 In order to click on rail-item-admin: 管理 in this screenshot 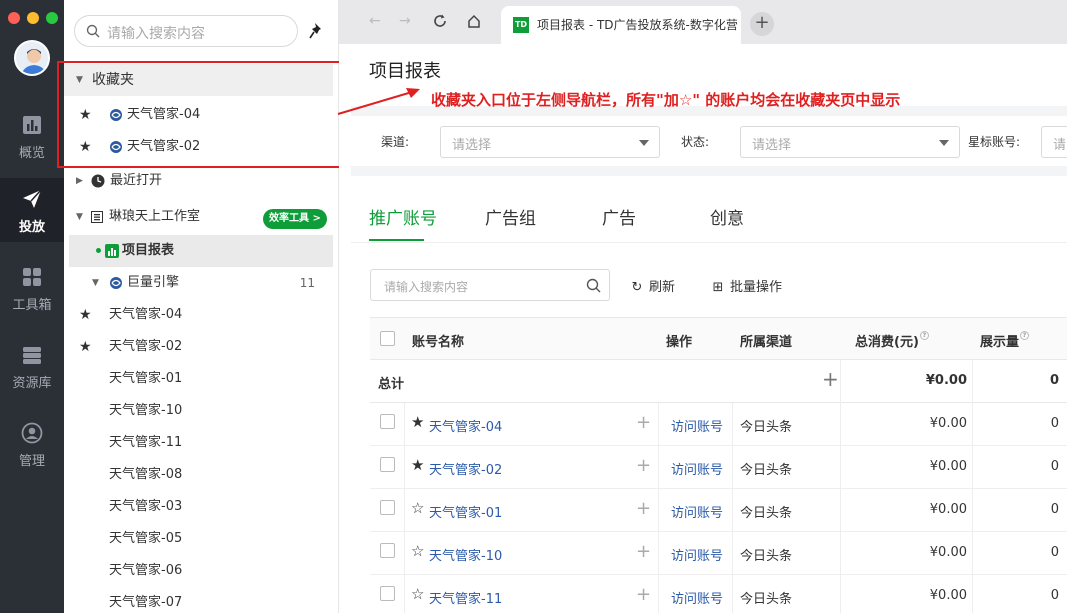, I will do `click(32, 444)`.